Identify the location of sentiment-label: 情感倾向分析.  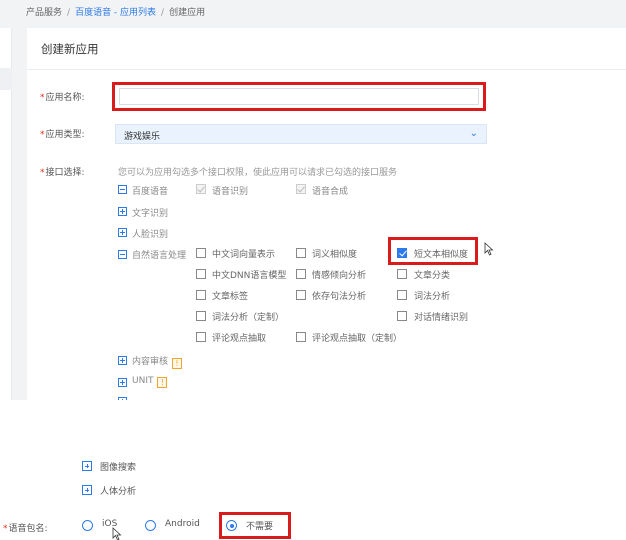
(339, 276).